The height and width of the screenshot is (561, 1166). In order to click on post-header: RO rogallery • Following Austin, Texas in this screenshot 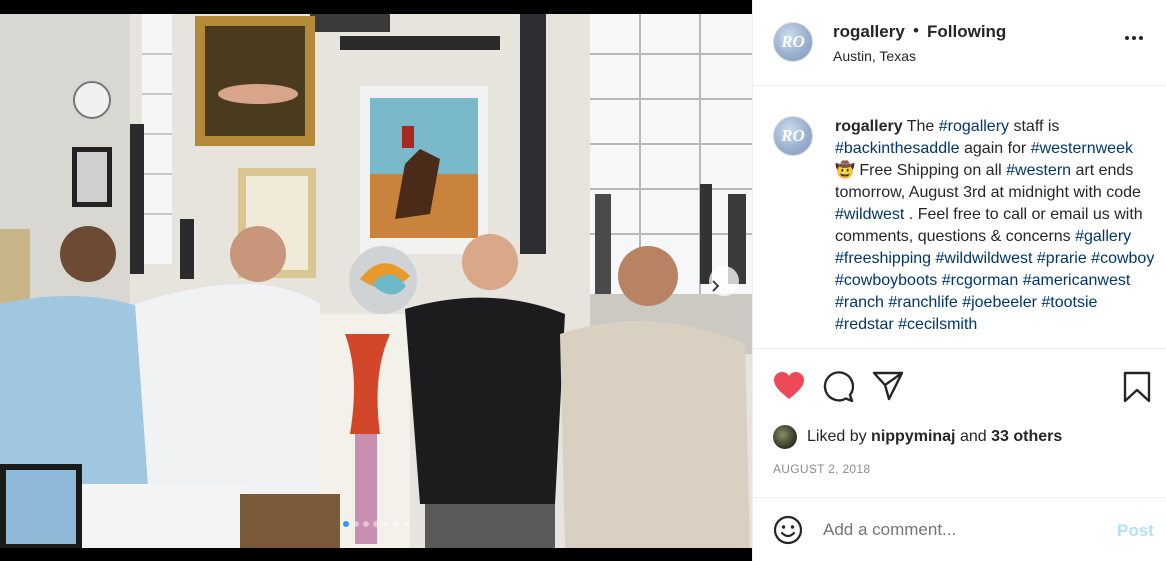, I will do `click(959, 43)`.